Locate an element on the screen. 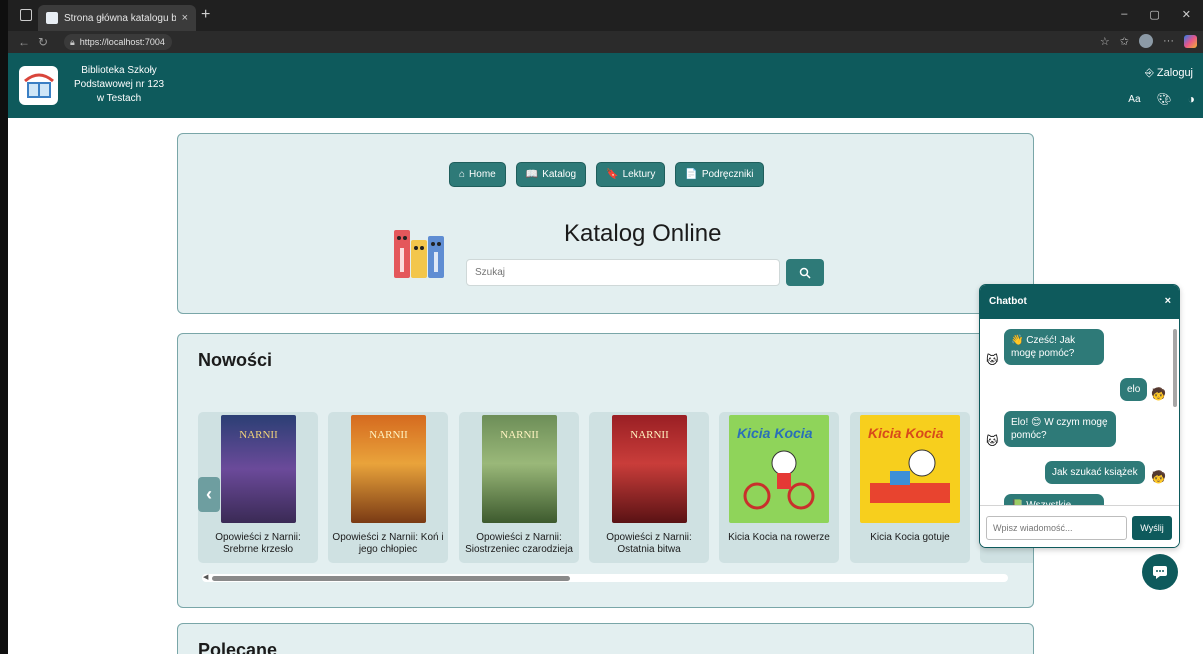 Image resolution: width=1203 pixels, height=654 pixels. close-tab-icon: × is located at coordinates (185, 18).